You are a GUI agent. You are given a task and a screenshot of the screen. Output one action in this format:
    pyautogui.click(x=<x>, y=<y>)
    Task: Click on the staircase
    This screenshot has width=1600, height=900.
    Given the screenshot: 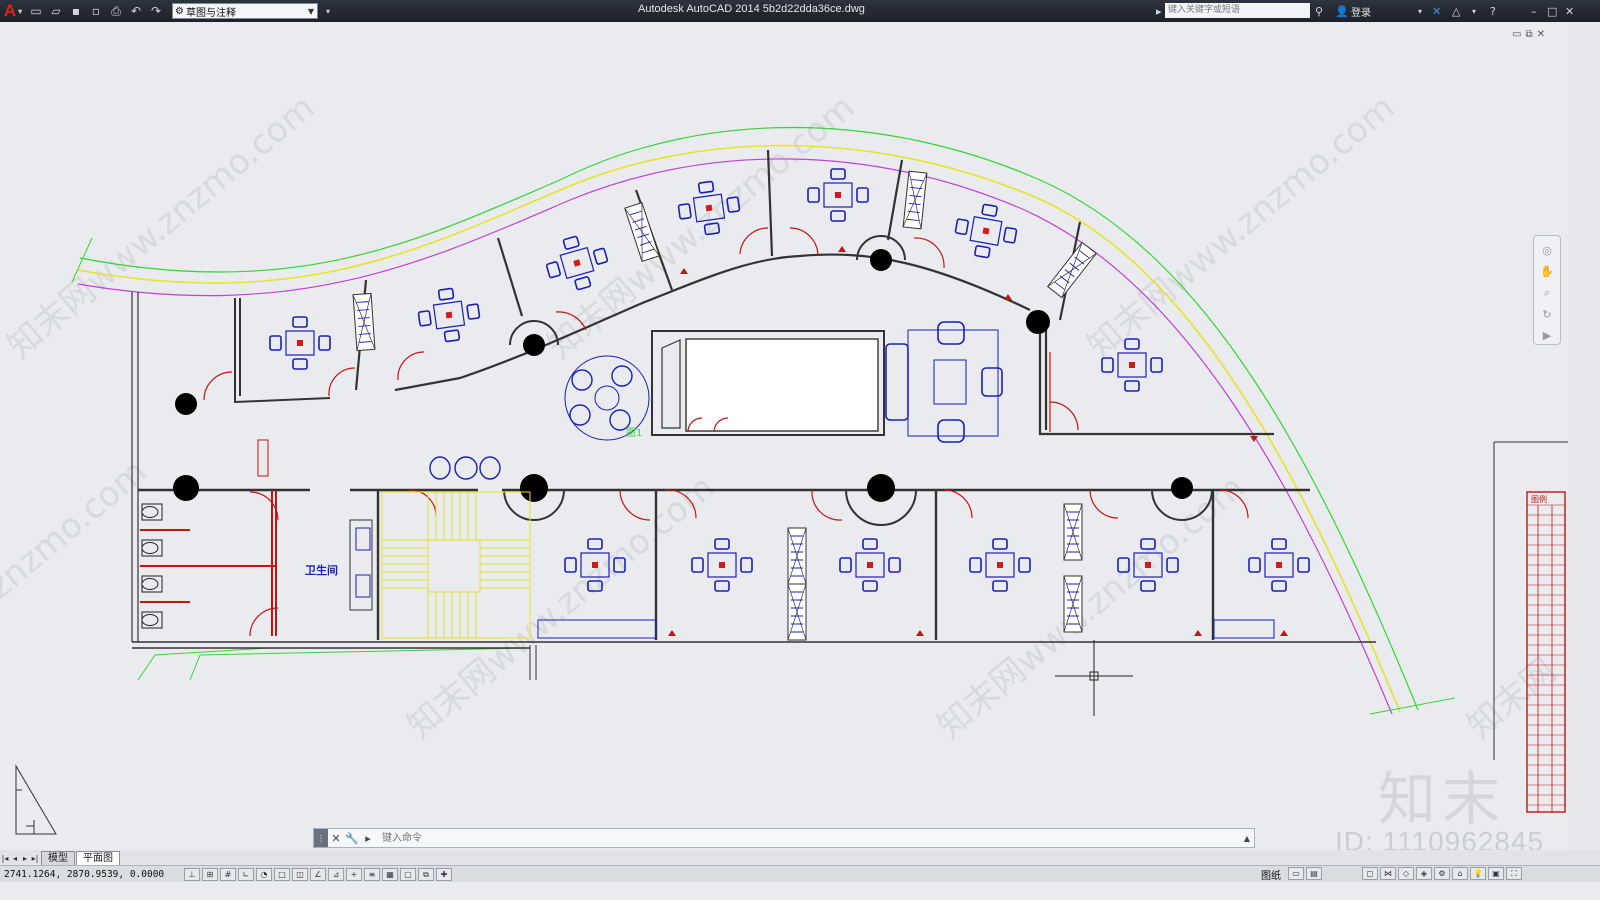 What is the action you would take?
    pyautogui.click(x=456, y=565)
    